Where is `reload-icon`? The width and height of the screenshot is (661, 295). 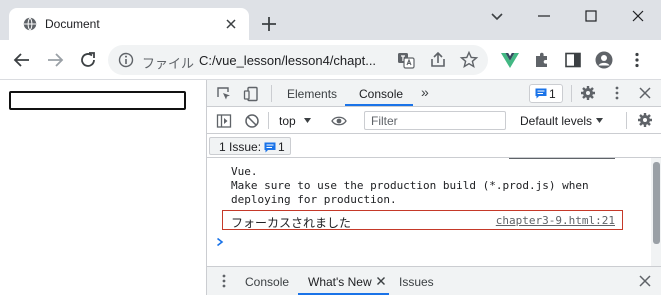
reload-icon is located at coordinates (88, 60).